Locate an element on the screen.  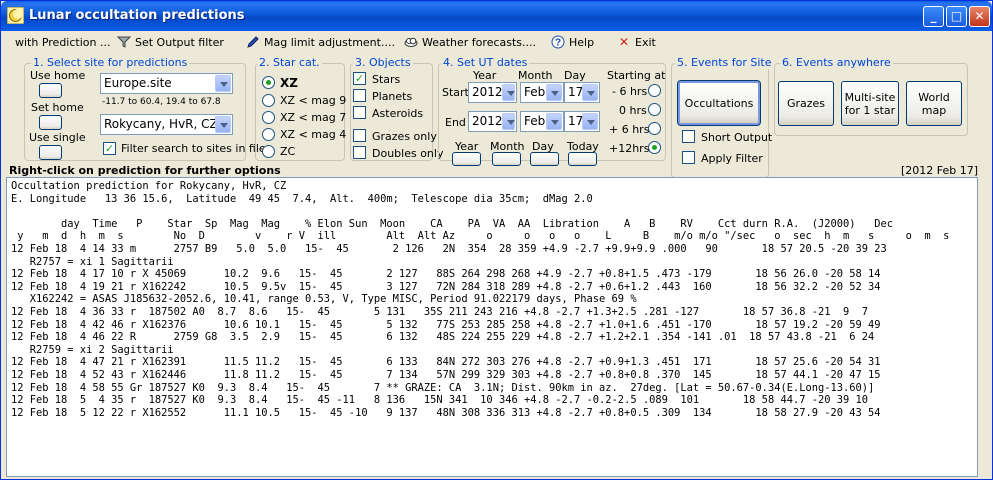
world-map-button: World map is located at coordinates (934, 103).